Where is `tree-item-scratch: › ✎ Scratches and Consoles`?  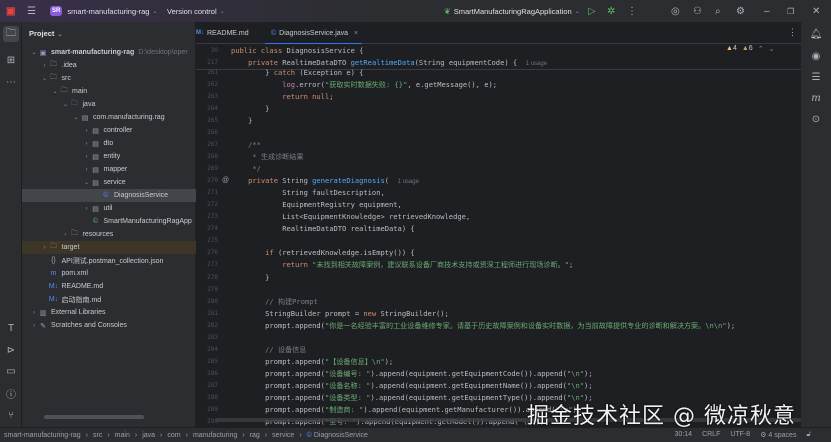 tree-item-scratch: › ✎ Scratches and Consoles is located at coordinates (109, 325).